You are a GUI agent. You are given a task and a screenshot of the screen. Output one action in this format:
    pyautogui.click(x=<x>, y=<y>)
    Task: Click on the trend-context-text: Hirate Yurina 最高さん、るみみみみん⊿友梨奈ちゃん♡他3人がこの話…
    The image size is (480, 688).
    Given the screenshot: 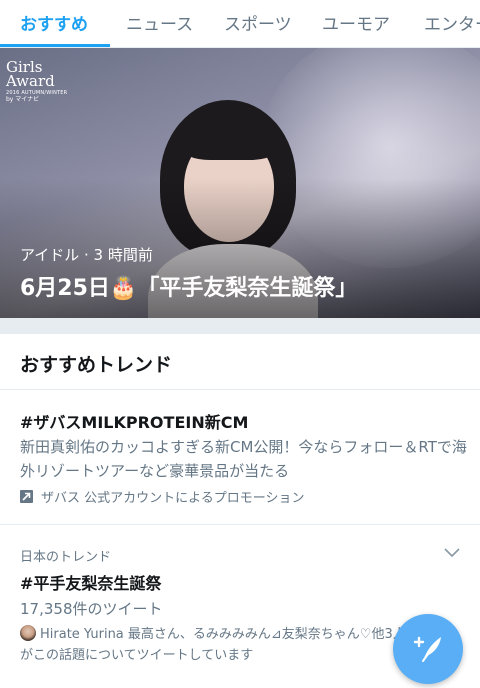 What is the action you would take?
    pyautogui.click(x=213, y=645)
    